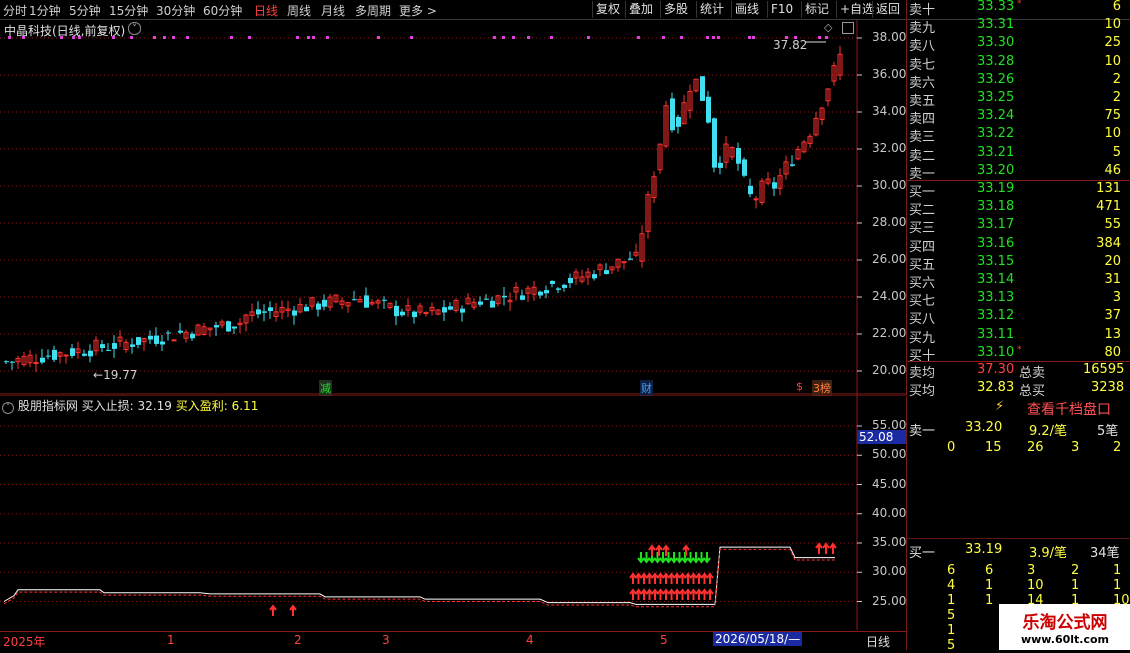  Describe the element at coordinates (333, 10) in the screenshot. I see `period-tab-monthly: 月线` at that location.